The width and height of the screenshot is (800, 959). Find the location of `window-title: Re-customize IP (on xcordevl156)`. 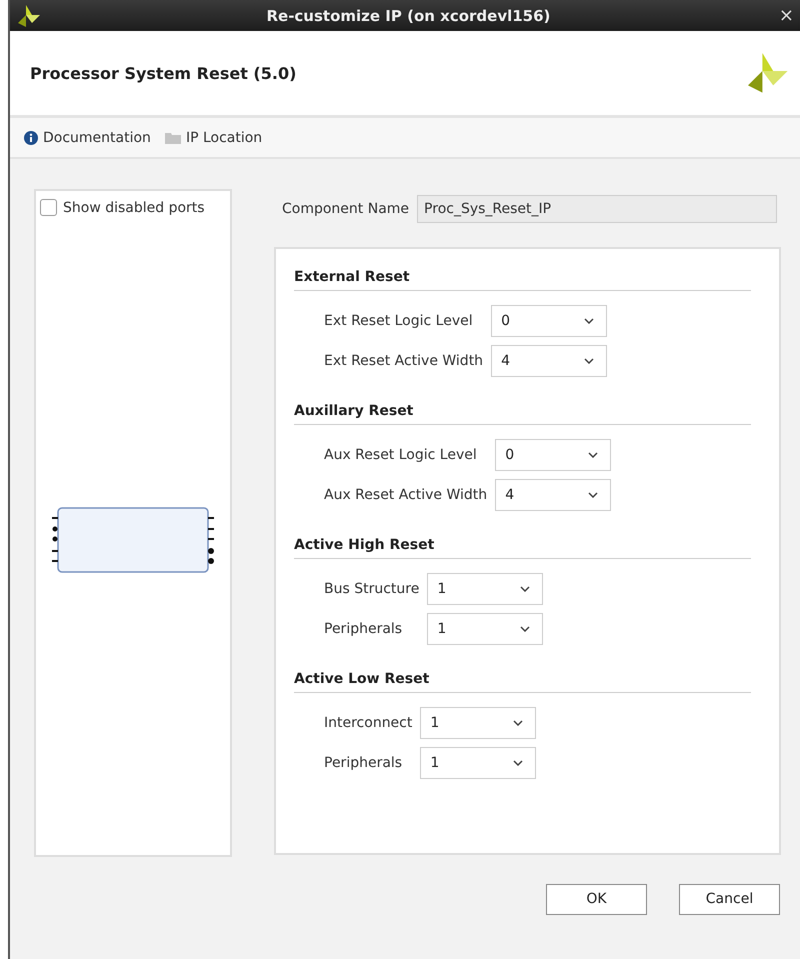

window-title: Re-customize IP (on xcordevl156) is located at coordinates (408, 15).